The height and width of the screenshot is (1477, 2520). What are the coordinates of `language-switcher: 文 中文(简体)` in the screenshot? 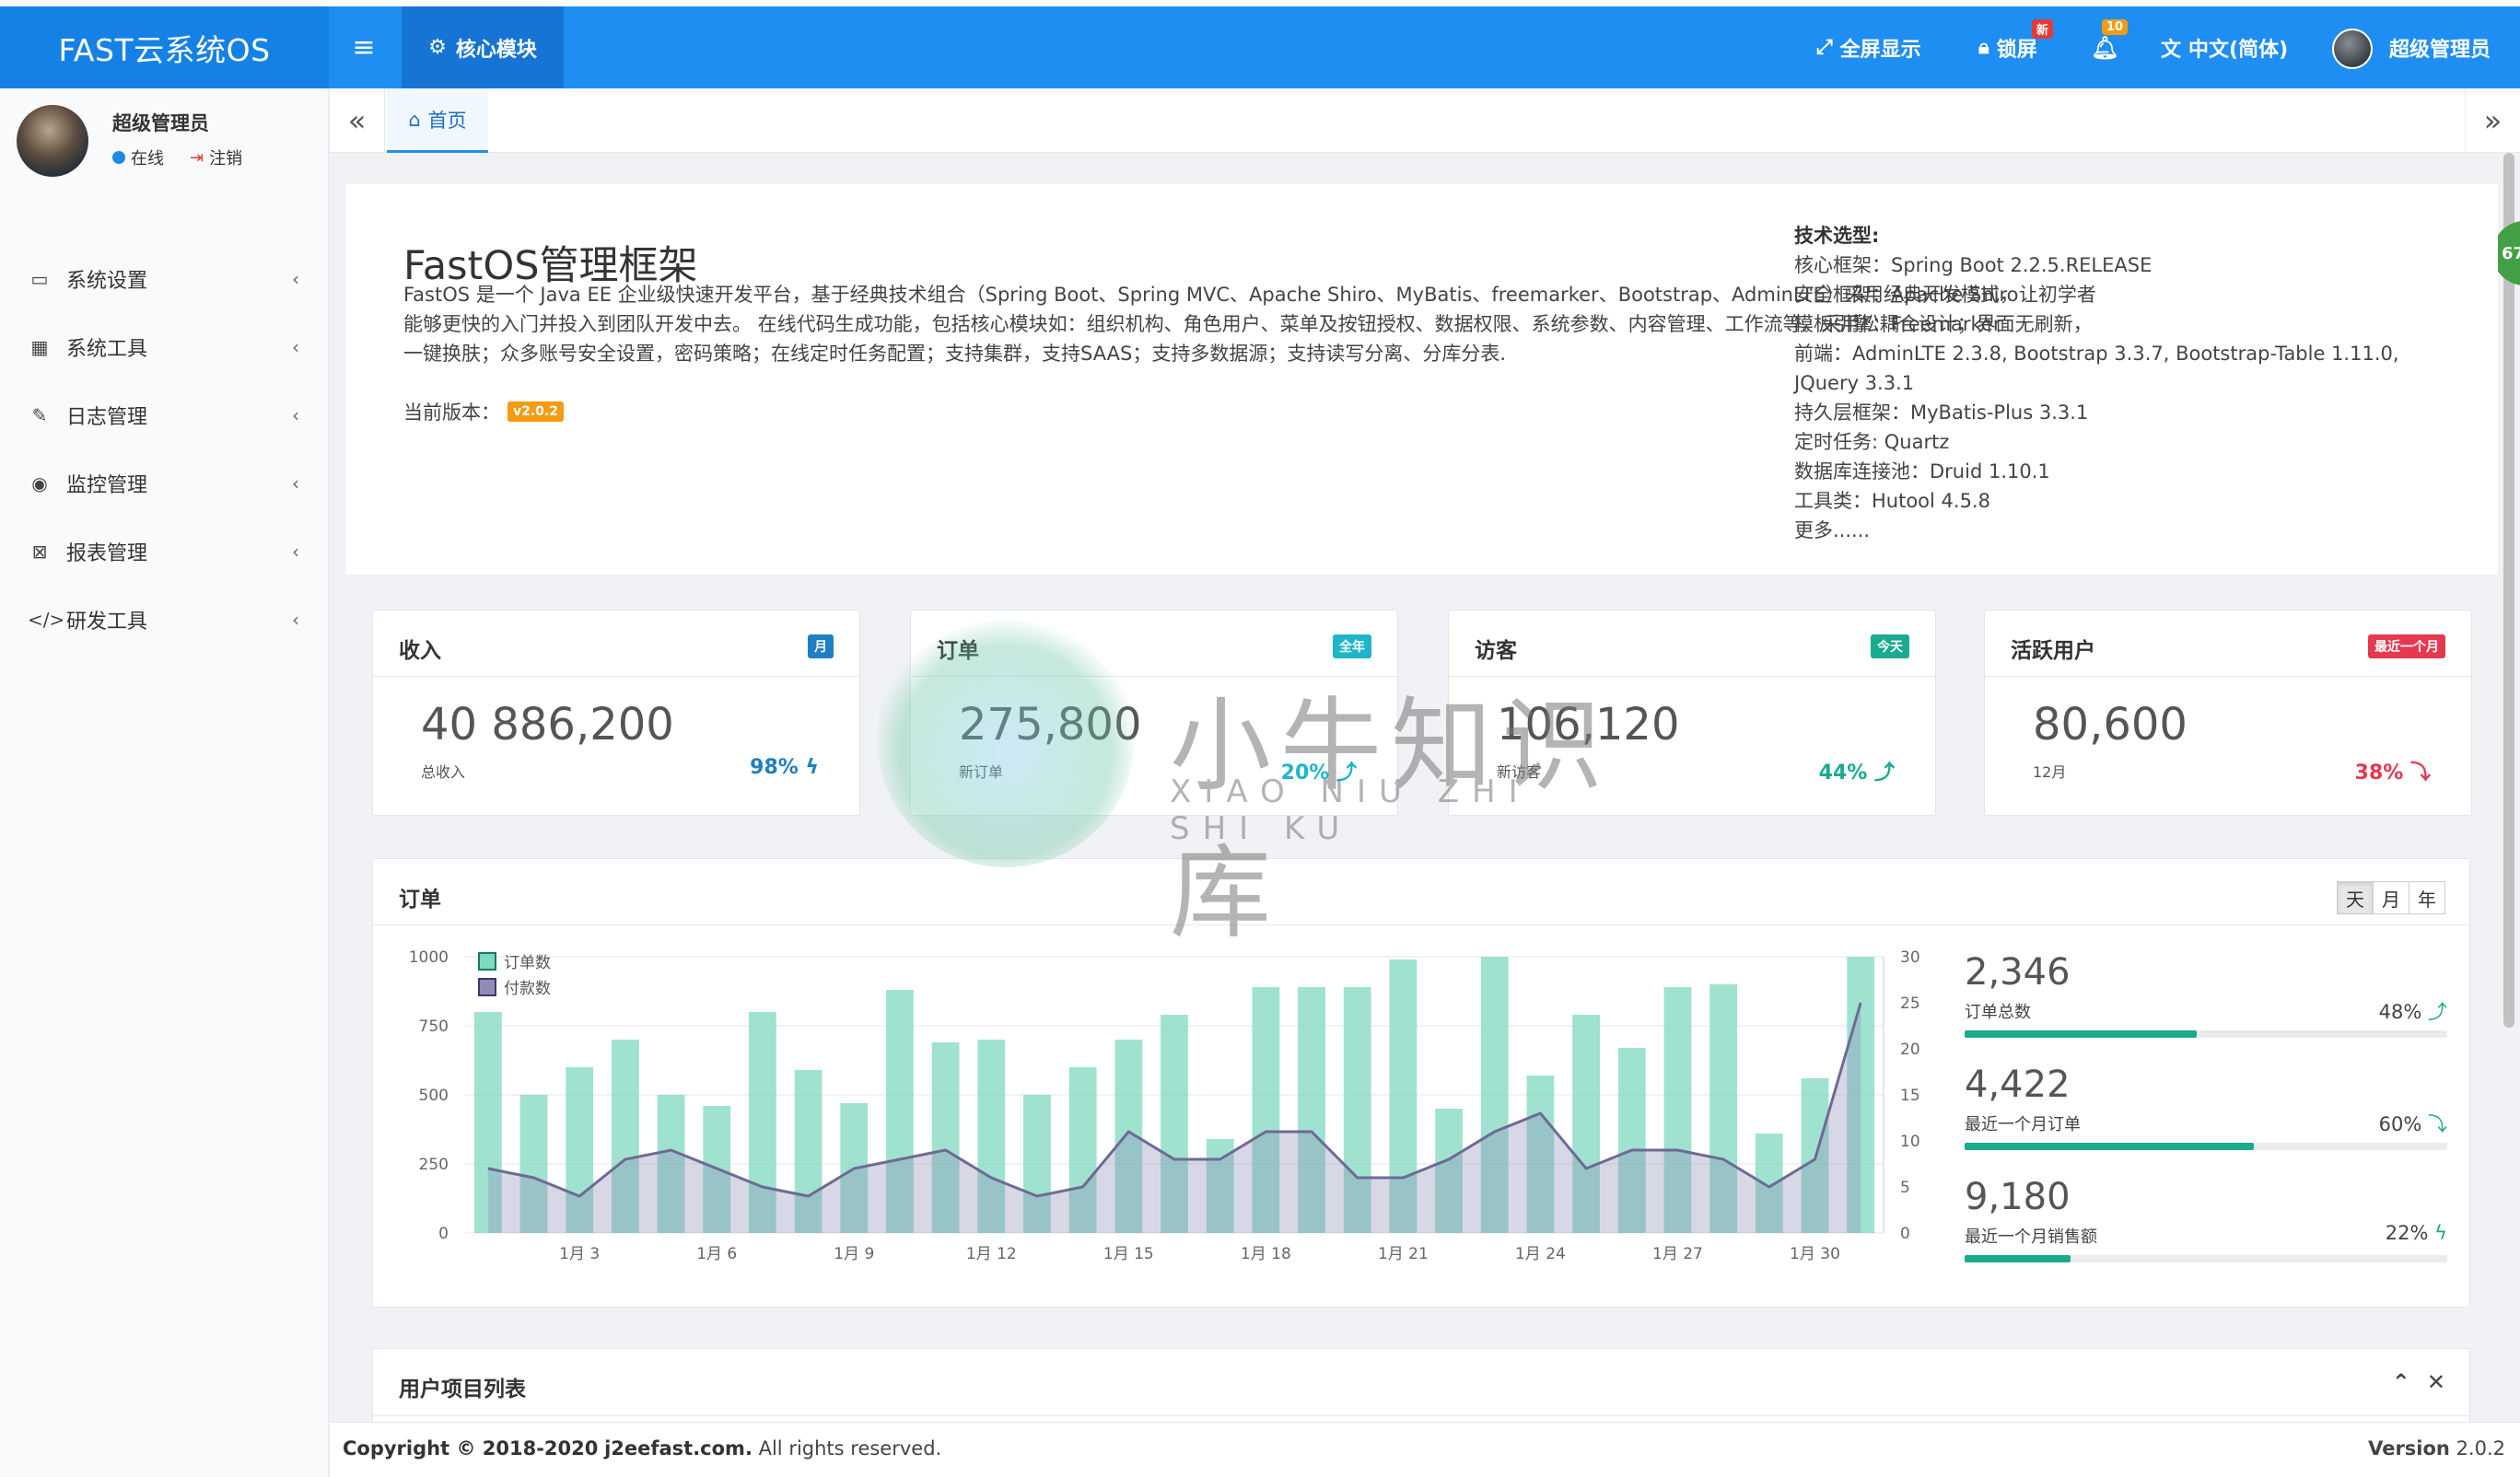 It's located at (2224, 47).